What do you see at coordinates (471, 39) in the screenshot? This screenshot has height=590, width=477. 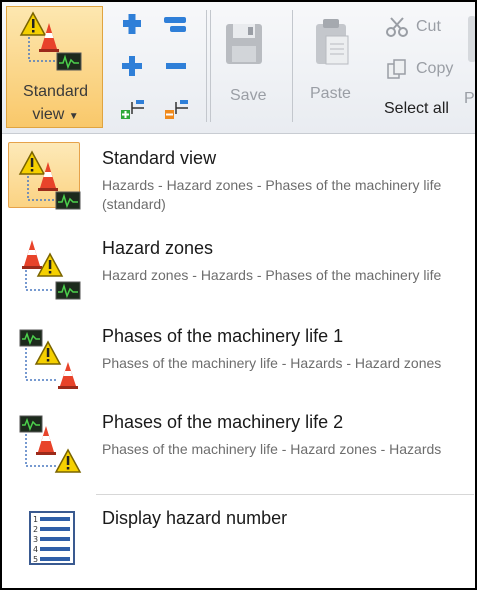 I see `clipped-ribbon-button` at bounding box center [471, 39].